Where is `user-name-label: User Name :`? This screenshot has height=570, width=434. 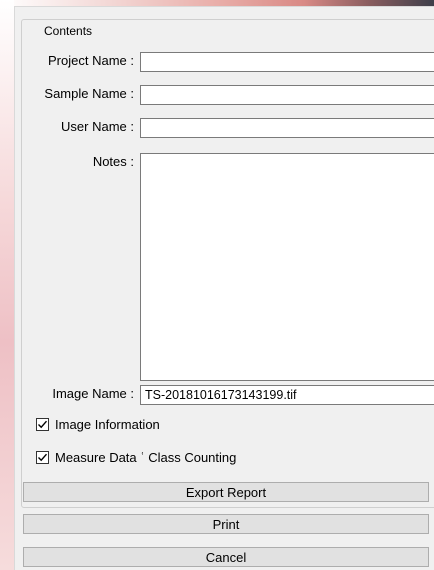 user-name-label: User Name : is located at coordinates (97, 126).